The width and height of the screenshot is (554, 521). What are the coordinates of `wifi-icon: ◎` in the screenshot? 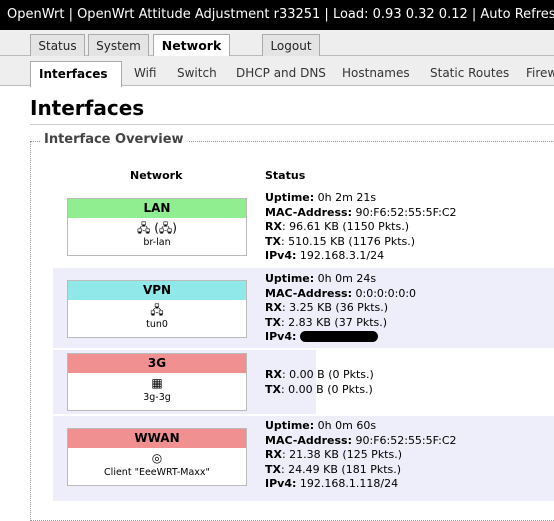 It's located at (157, 458).